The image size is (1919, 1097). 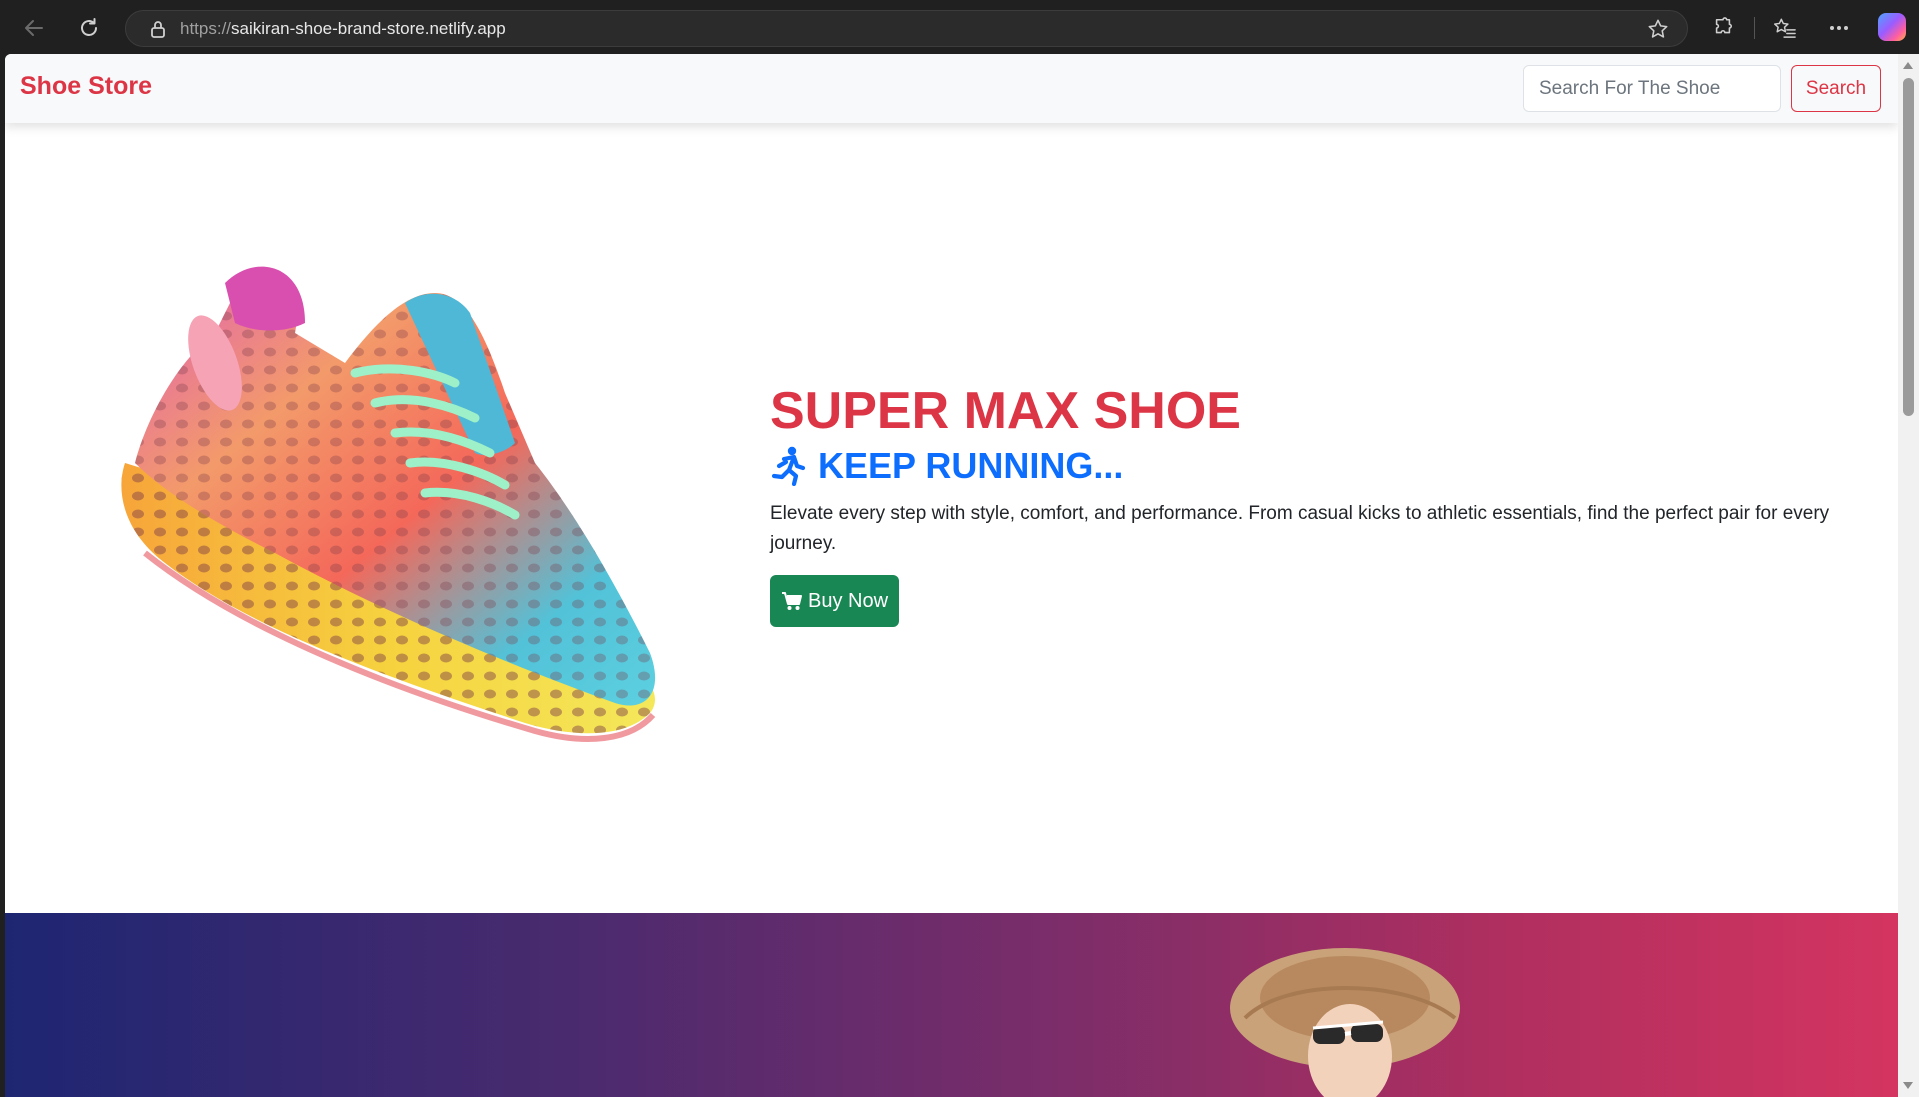 I want to click on scroll-up-arrow-icon, so click(x=1908, y=65).